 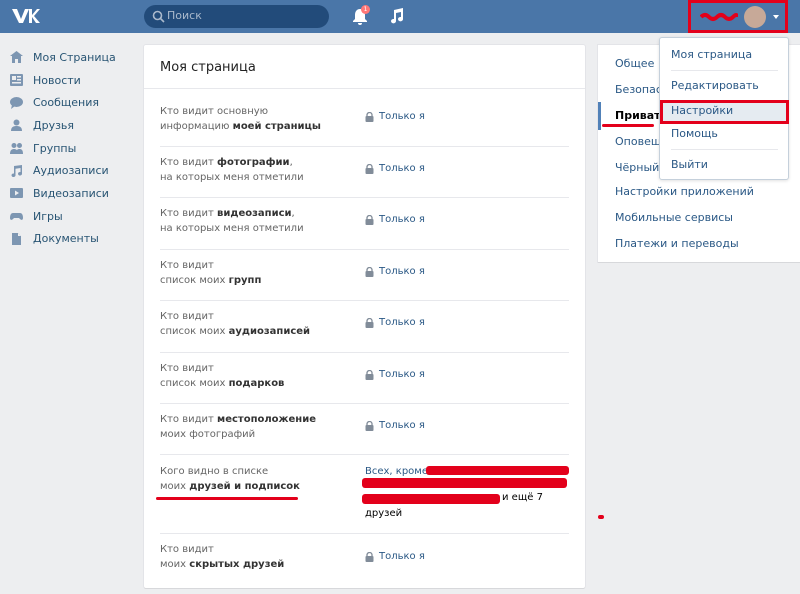 What do you see at coordinates (214, 111) in the screenshot?
I see `label-line: Кто видит основную` at bounding box center [214, 111].